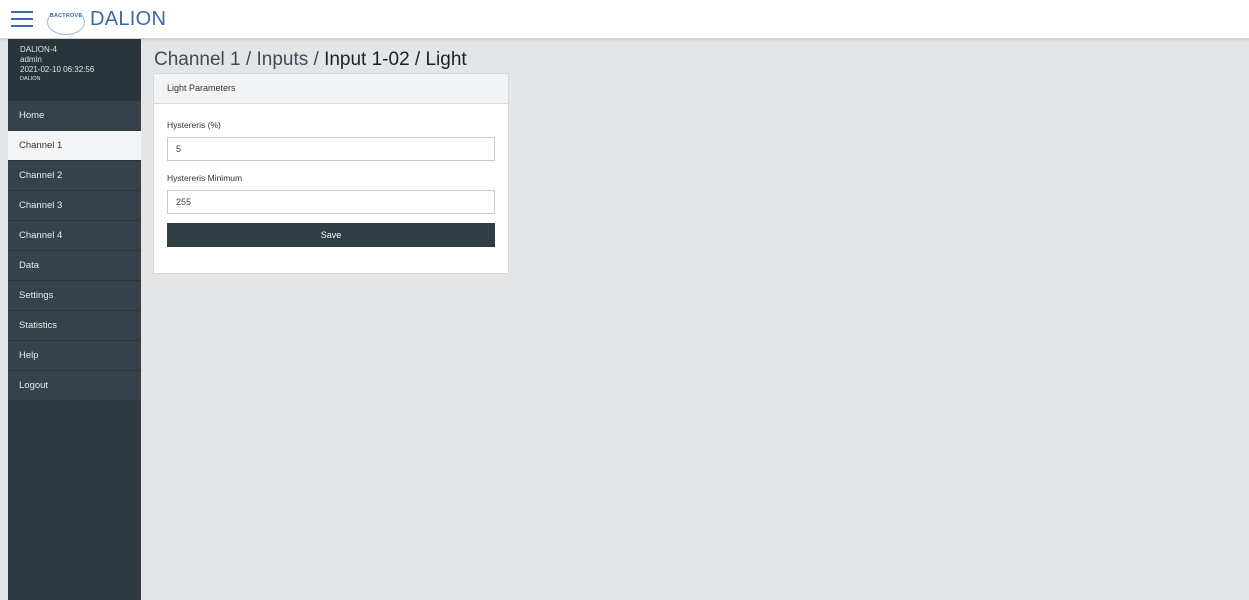 Image resolution: width=1249 pixels, height=600 pixels. I want to click on save-button: Save, so click(331, 235).